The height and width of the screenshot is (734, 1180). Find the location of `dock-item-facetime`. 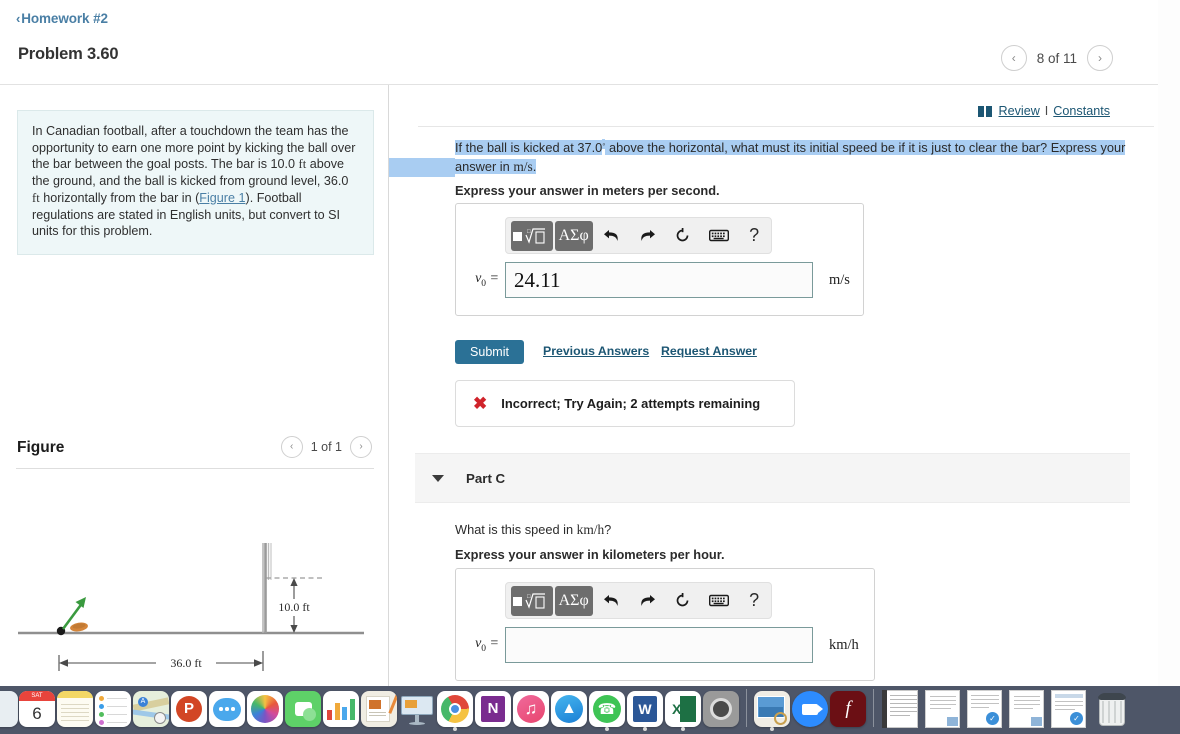

dock-item-facetime is located at coordinates (303, 709).